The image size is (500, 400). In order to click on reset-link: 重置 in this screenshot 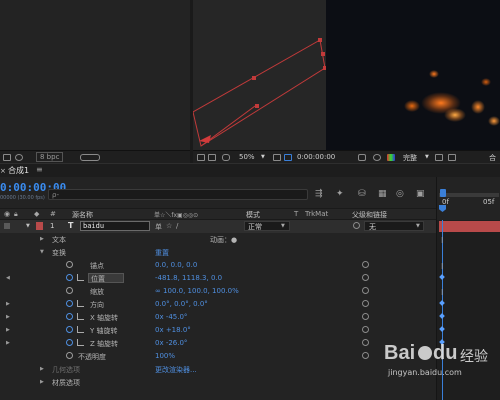, I will do `click(162, 253)`.